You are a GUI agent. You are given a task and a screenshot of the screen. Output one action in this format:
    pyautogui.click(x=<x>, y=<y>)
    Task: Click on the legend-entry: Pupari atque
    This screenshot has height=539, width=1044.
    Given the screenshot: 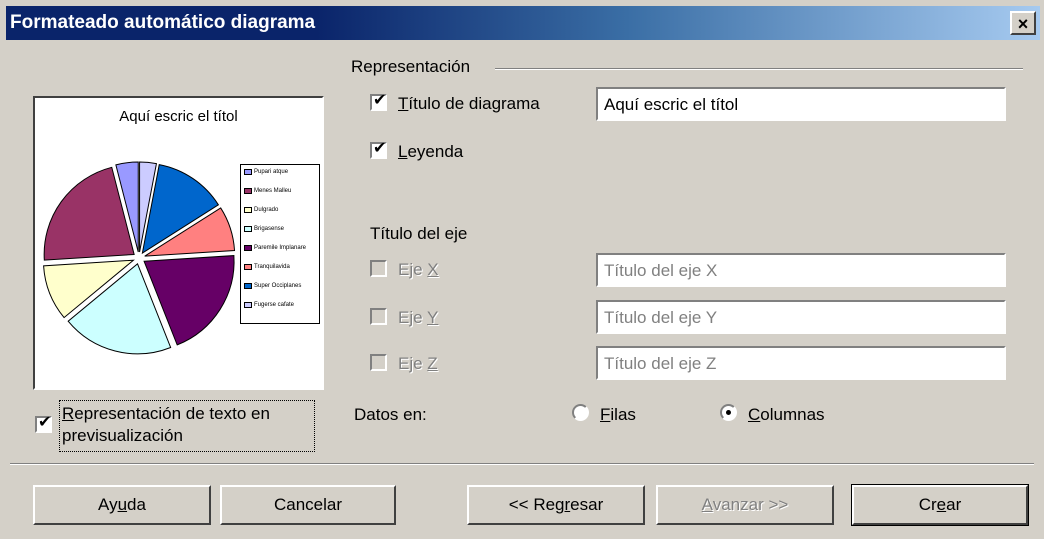 What is the action you would take?
    pyautogui.click(x=266, y=172)
    